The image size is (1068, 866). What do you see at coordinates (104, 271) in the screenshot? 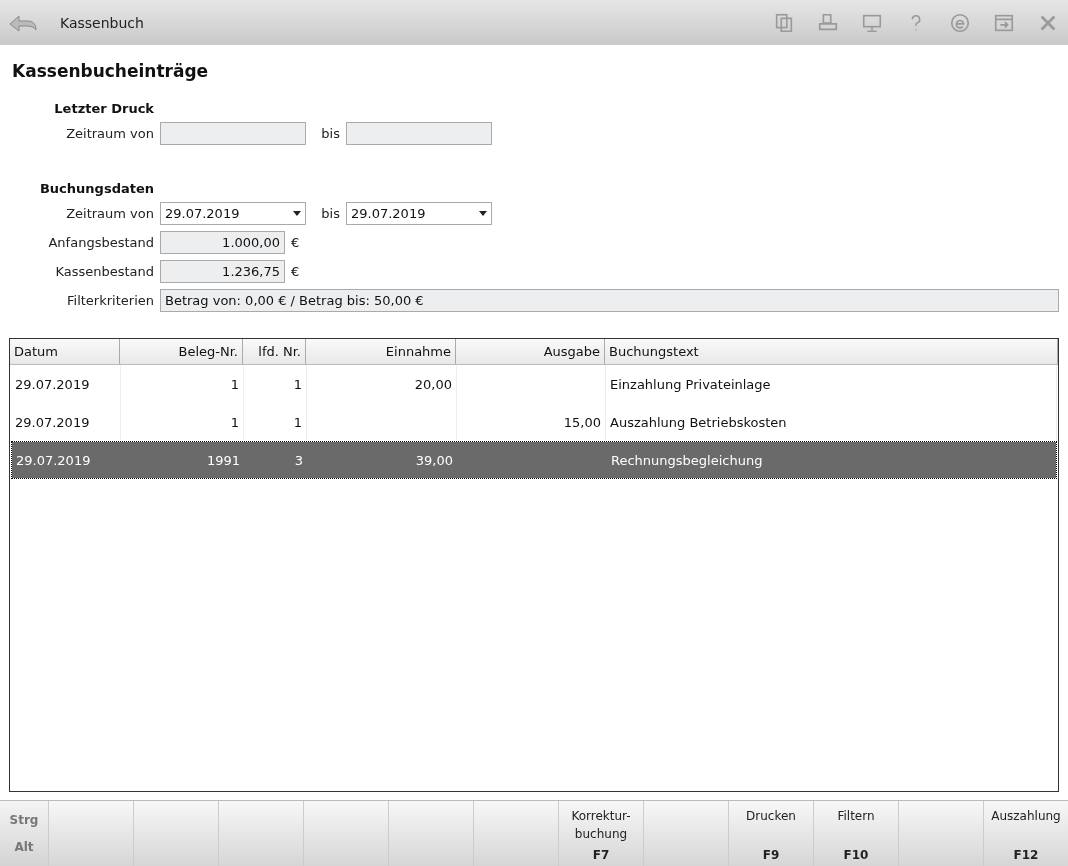
I see `field-label: Kassenbestand` at bounding box center [104, 271].